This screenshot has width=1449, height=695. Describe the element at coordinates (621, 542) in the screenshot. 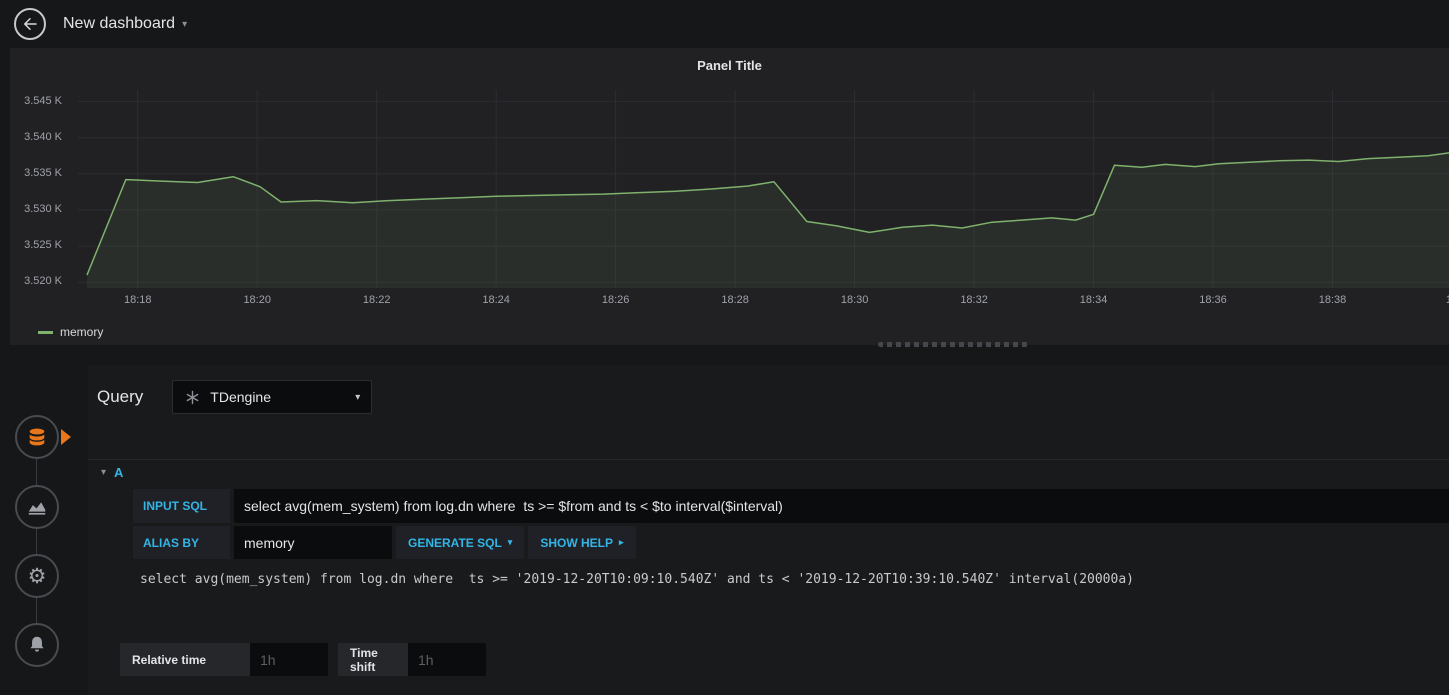

I see `show-help-caret-right-icon: ▸` at that location.